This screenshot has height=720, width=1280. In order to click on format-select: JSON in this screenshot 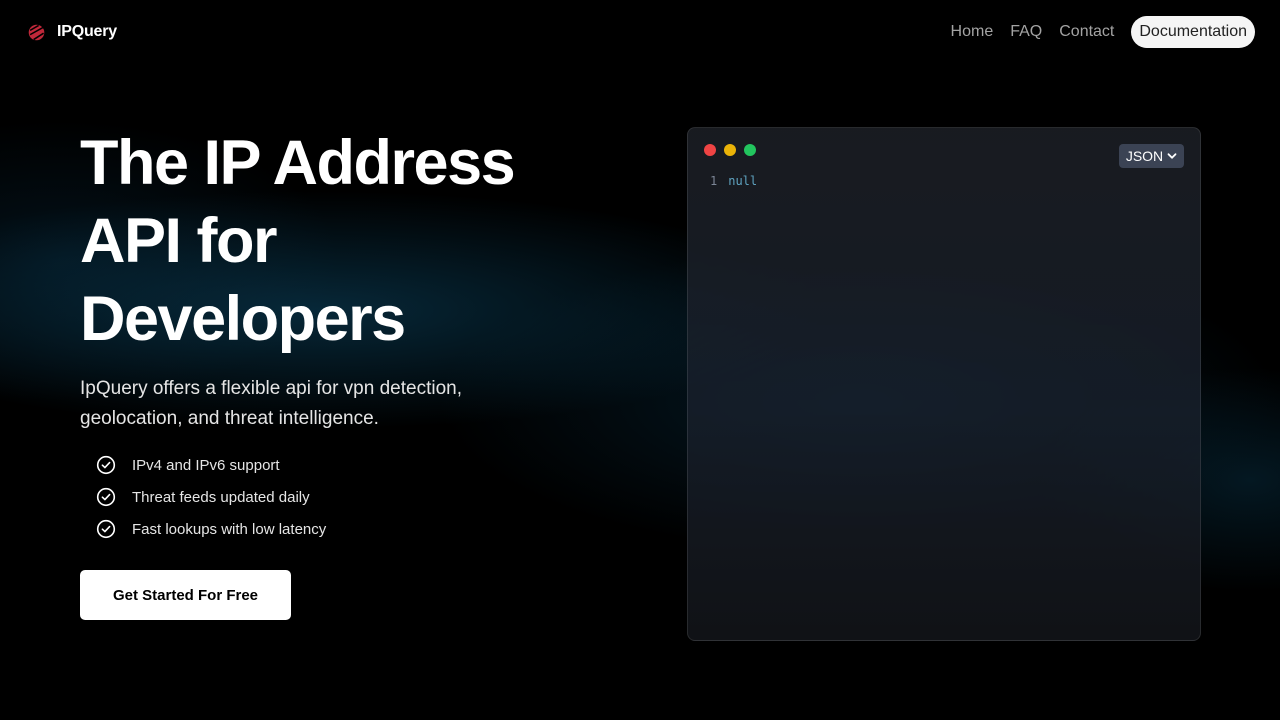, I will do `click(1151, 156)`.